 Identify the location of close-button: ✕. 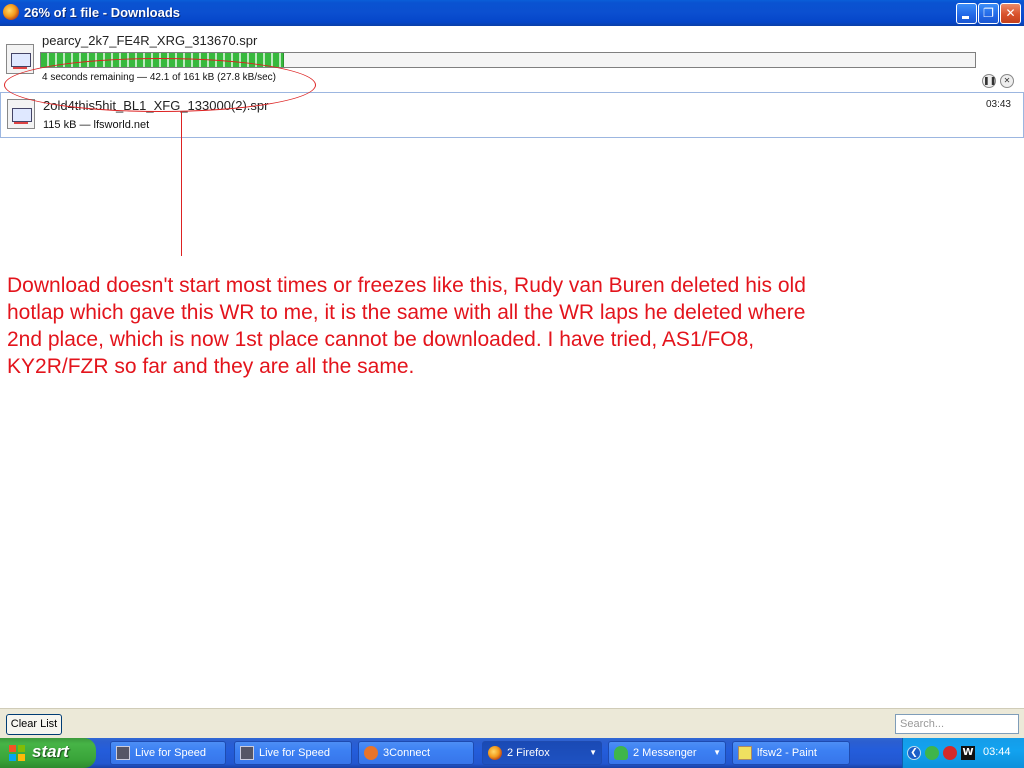
(1010, 13).